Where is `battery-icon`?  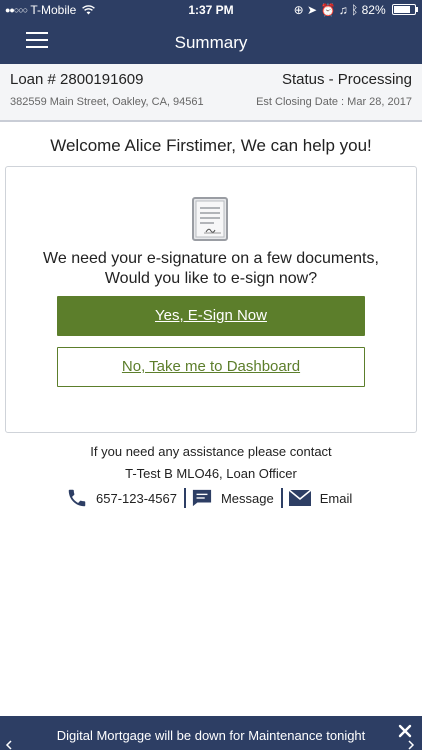
battery-icon is located at coordinates (405, 9).